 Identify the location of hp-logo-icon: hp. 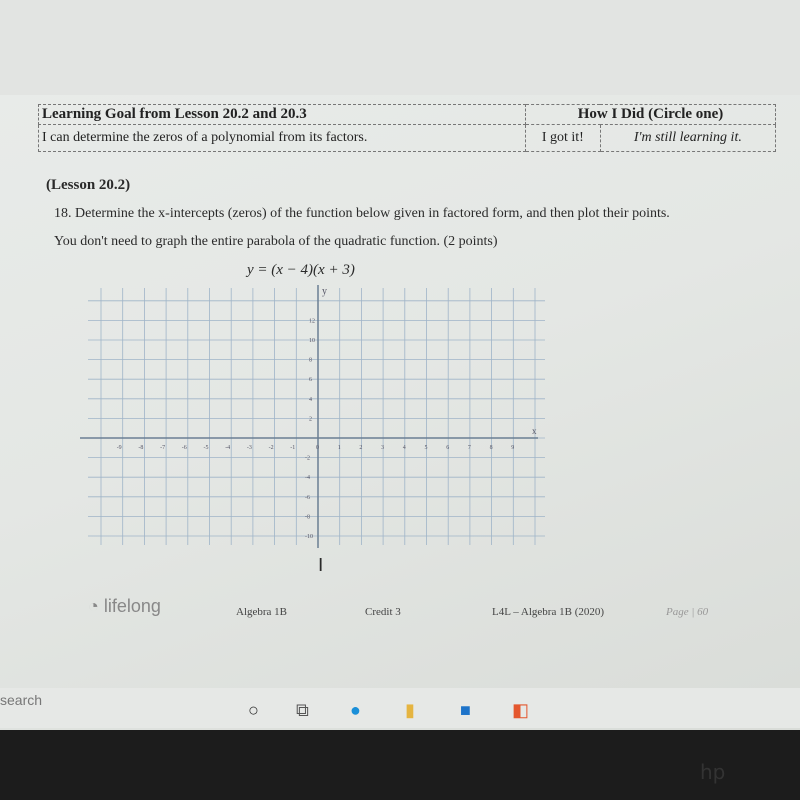
(713, 772).